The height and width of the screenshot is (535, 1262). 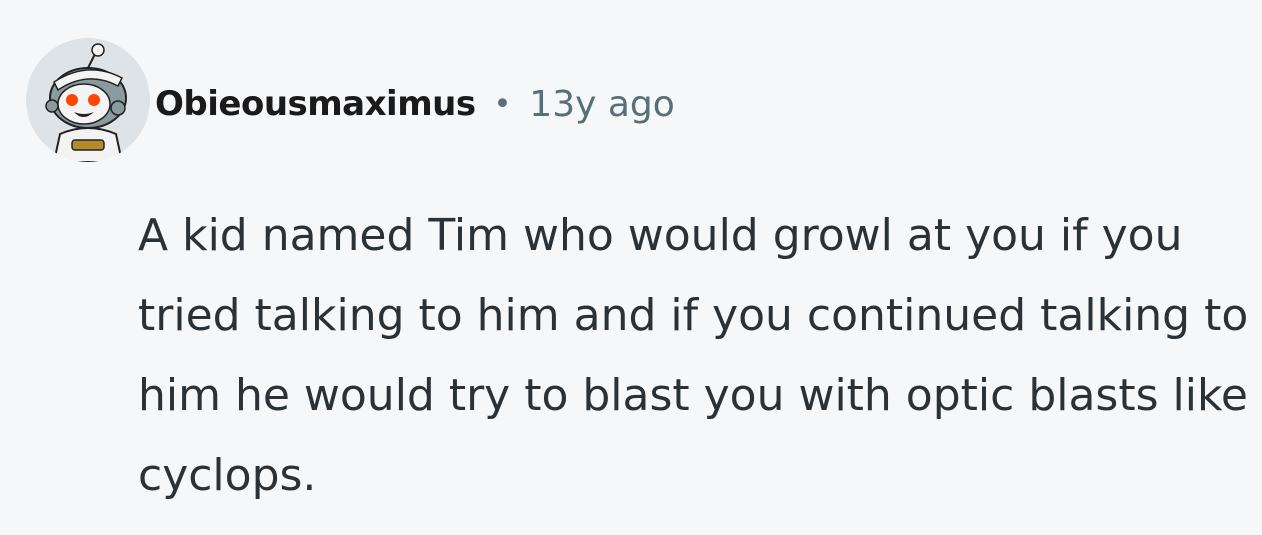 I want to click on comment-timestamp: 13y ago, so click(x=602, y=104).